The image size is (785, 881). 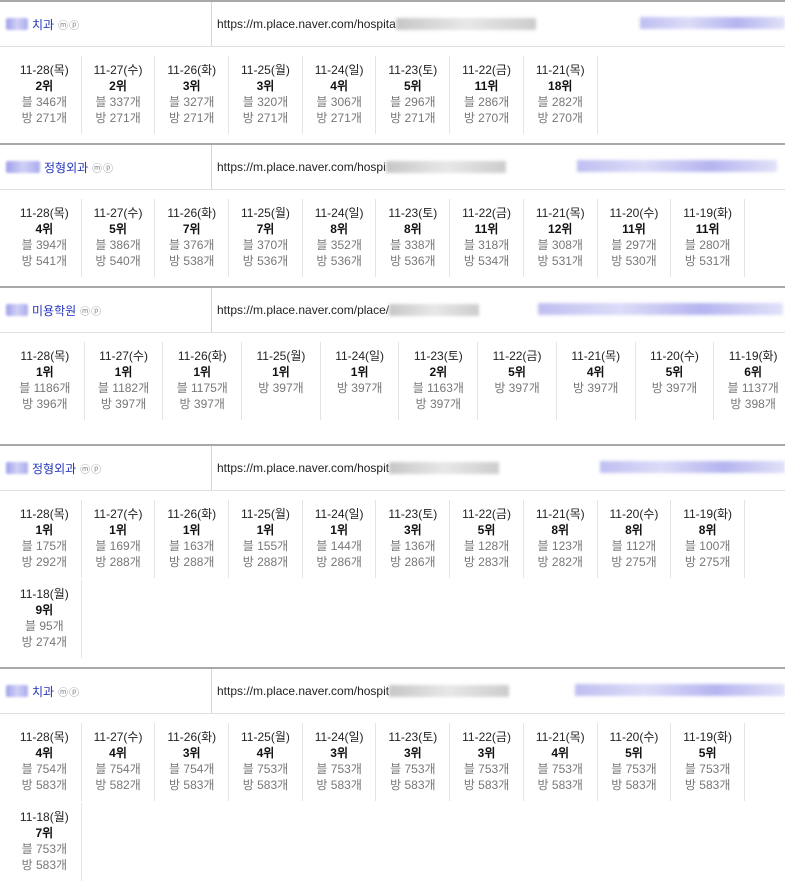 I want to click on place-count: 방 536개, so click(x=339, y=261).